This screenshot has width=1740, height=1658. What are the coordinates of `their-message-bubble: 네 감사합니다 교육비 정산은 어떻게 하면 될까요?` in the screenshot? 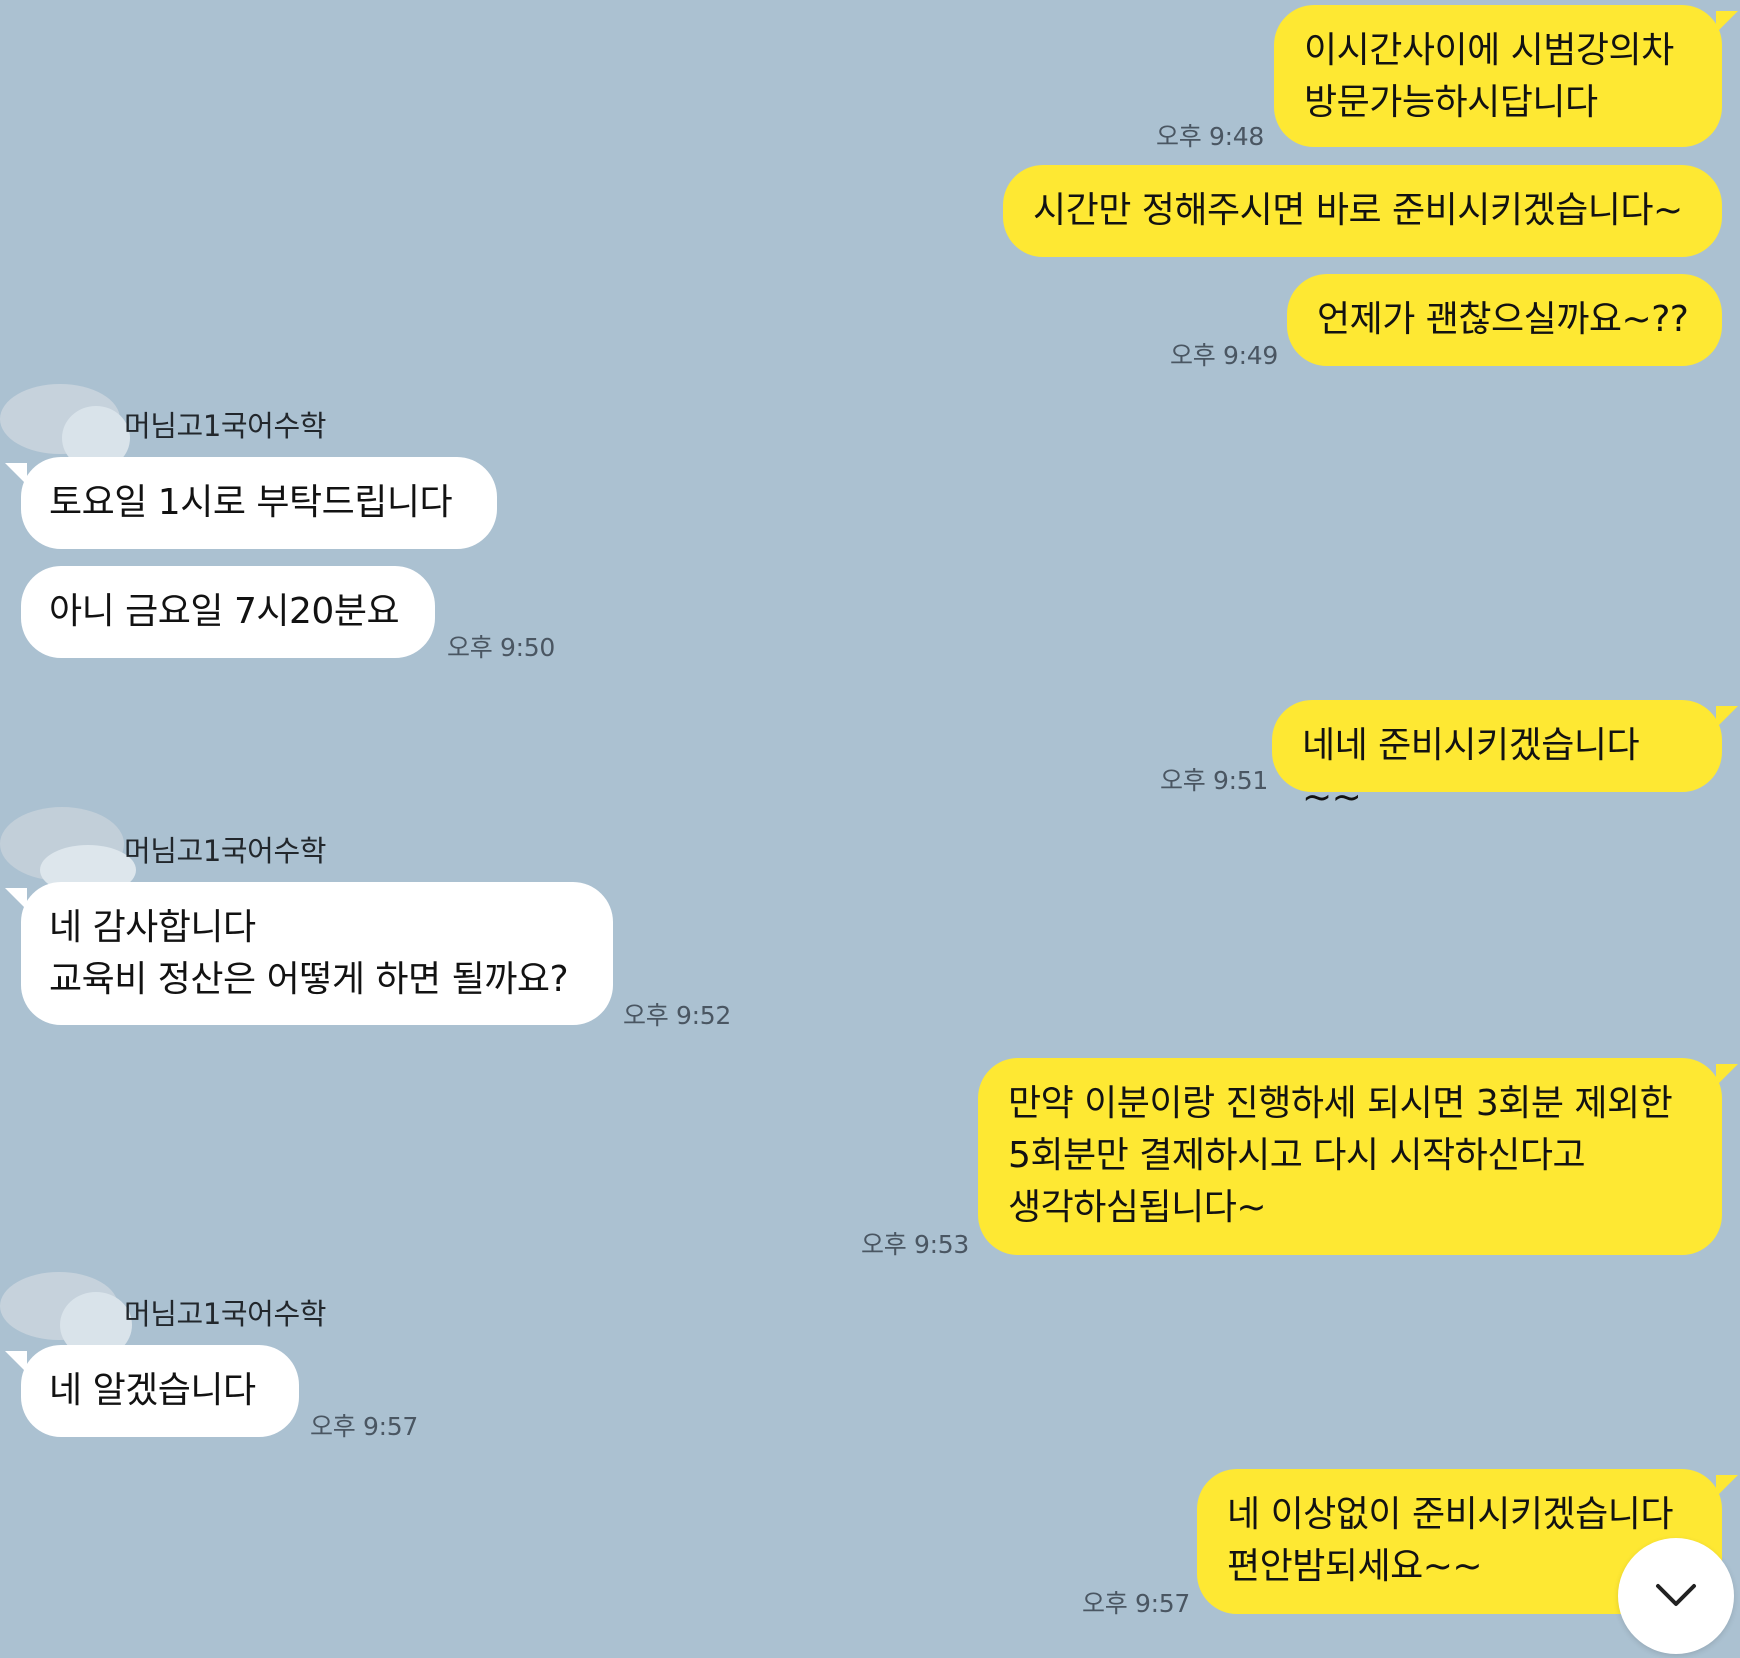 It's located at (309, 953).